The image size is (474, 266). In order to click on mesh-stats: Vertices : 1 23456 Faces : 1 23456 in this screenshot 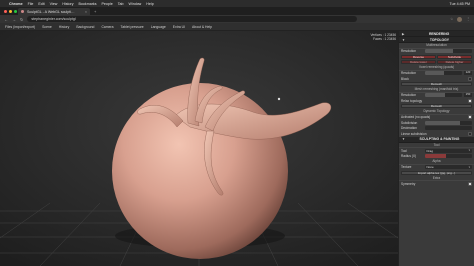, I will do `click(383, 37)`.